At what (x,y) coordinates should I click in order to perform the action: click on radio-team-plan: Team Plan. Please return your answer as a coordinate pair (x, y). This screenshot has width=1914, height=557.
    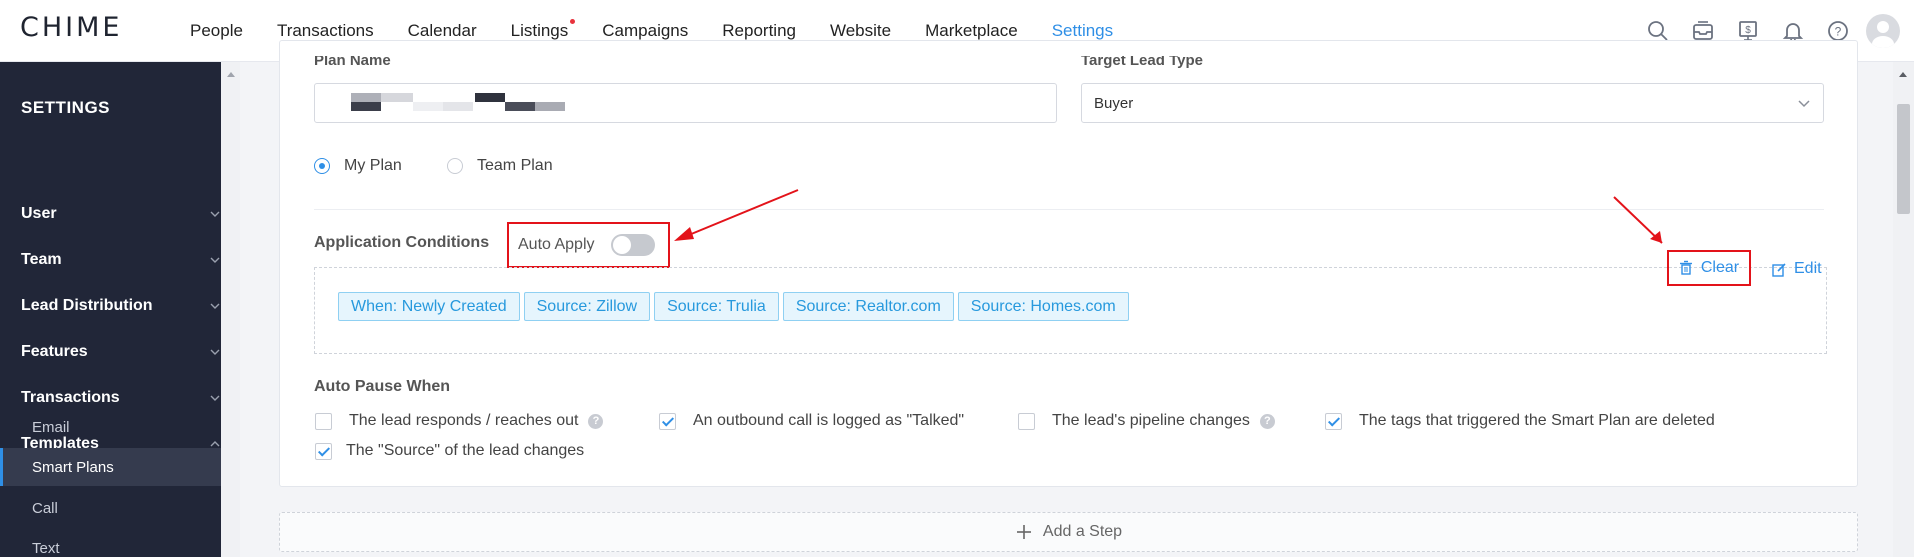
    Looking at the image, I should click on (500, 166).